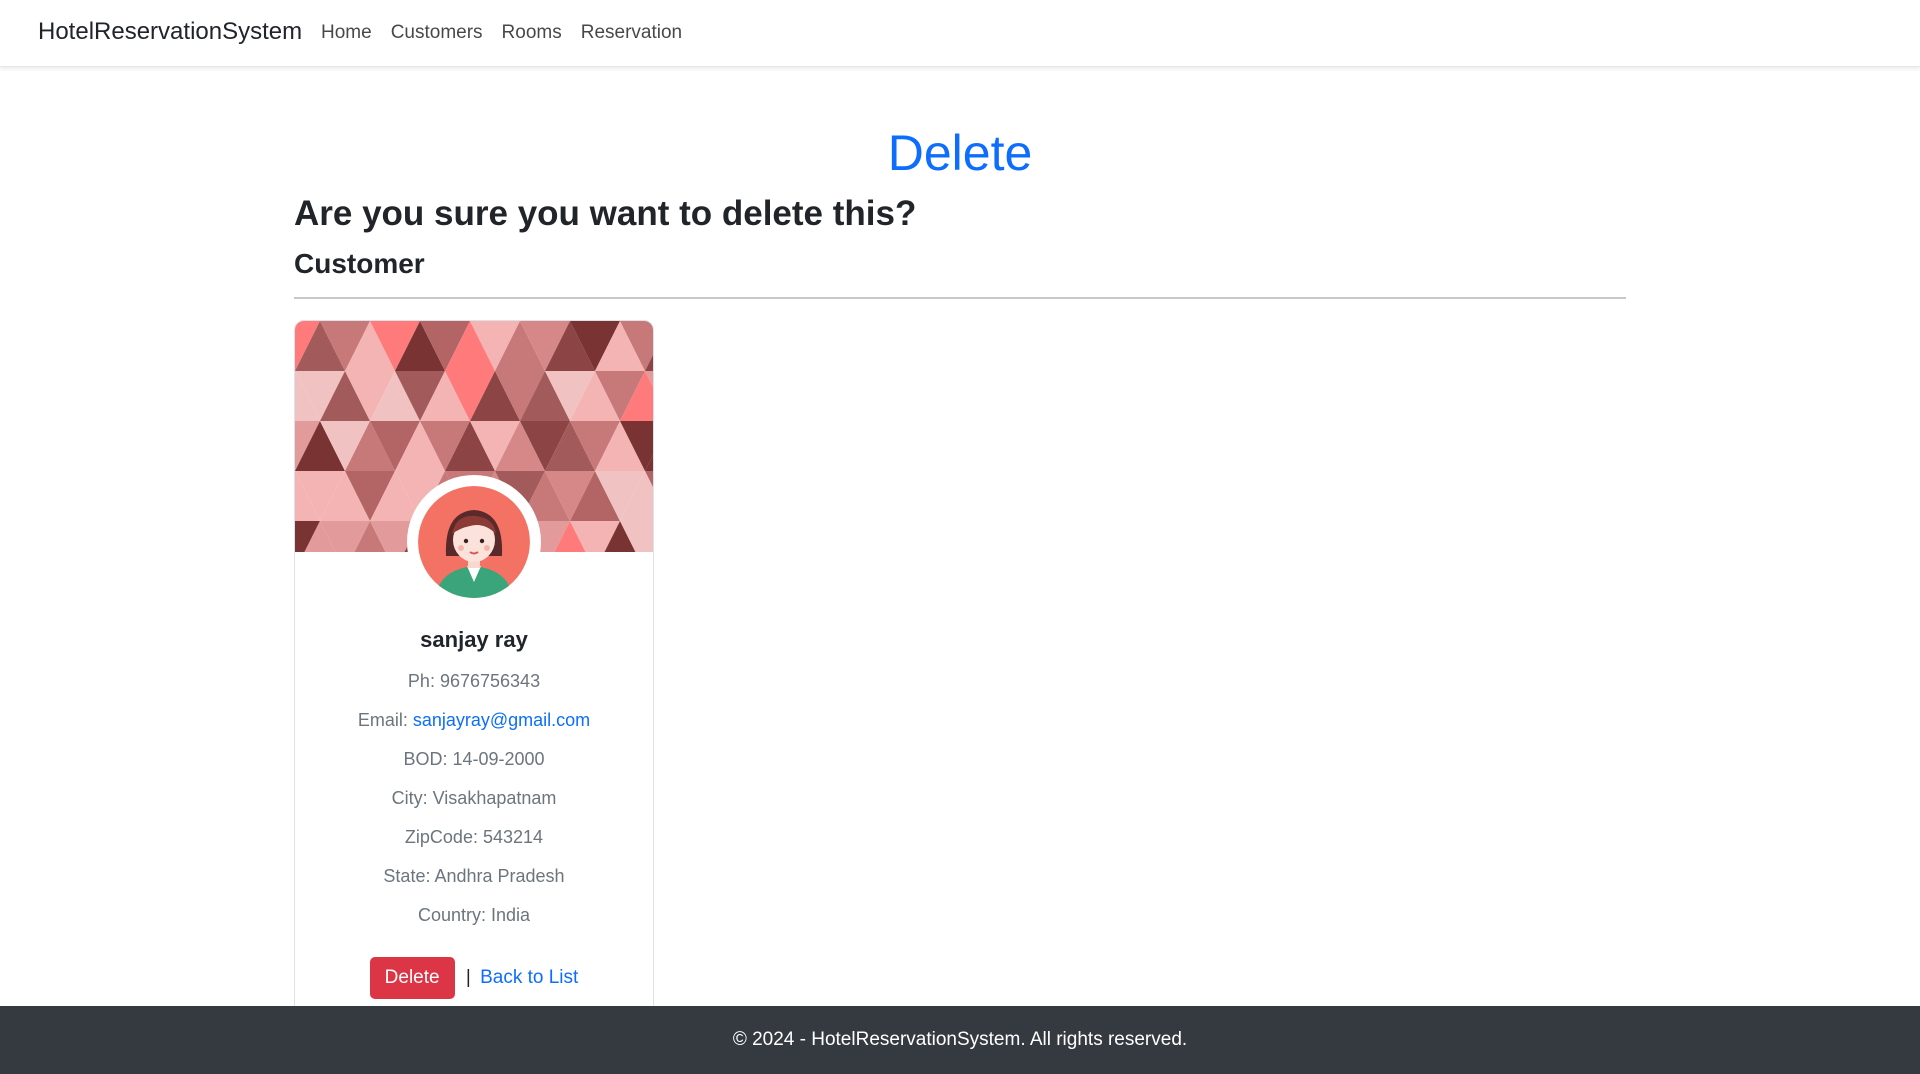 This screenshot has height=1074, width=1920. Describe the element at coordinates (490, 681) in the screenshot. I see `phone-value: 9676756343` at that location.